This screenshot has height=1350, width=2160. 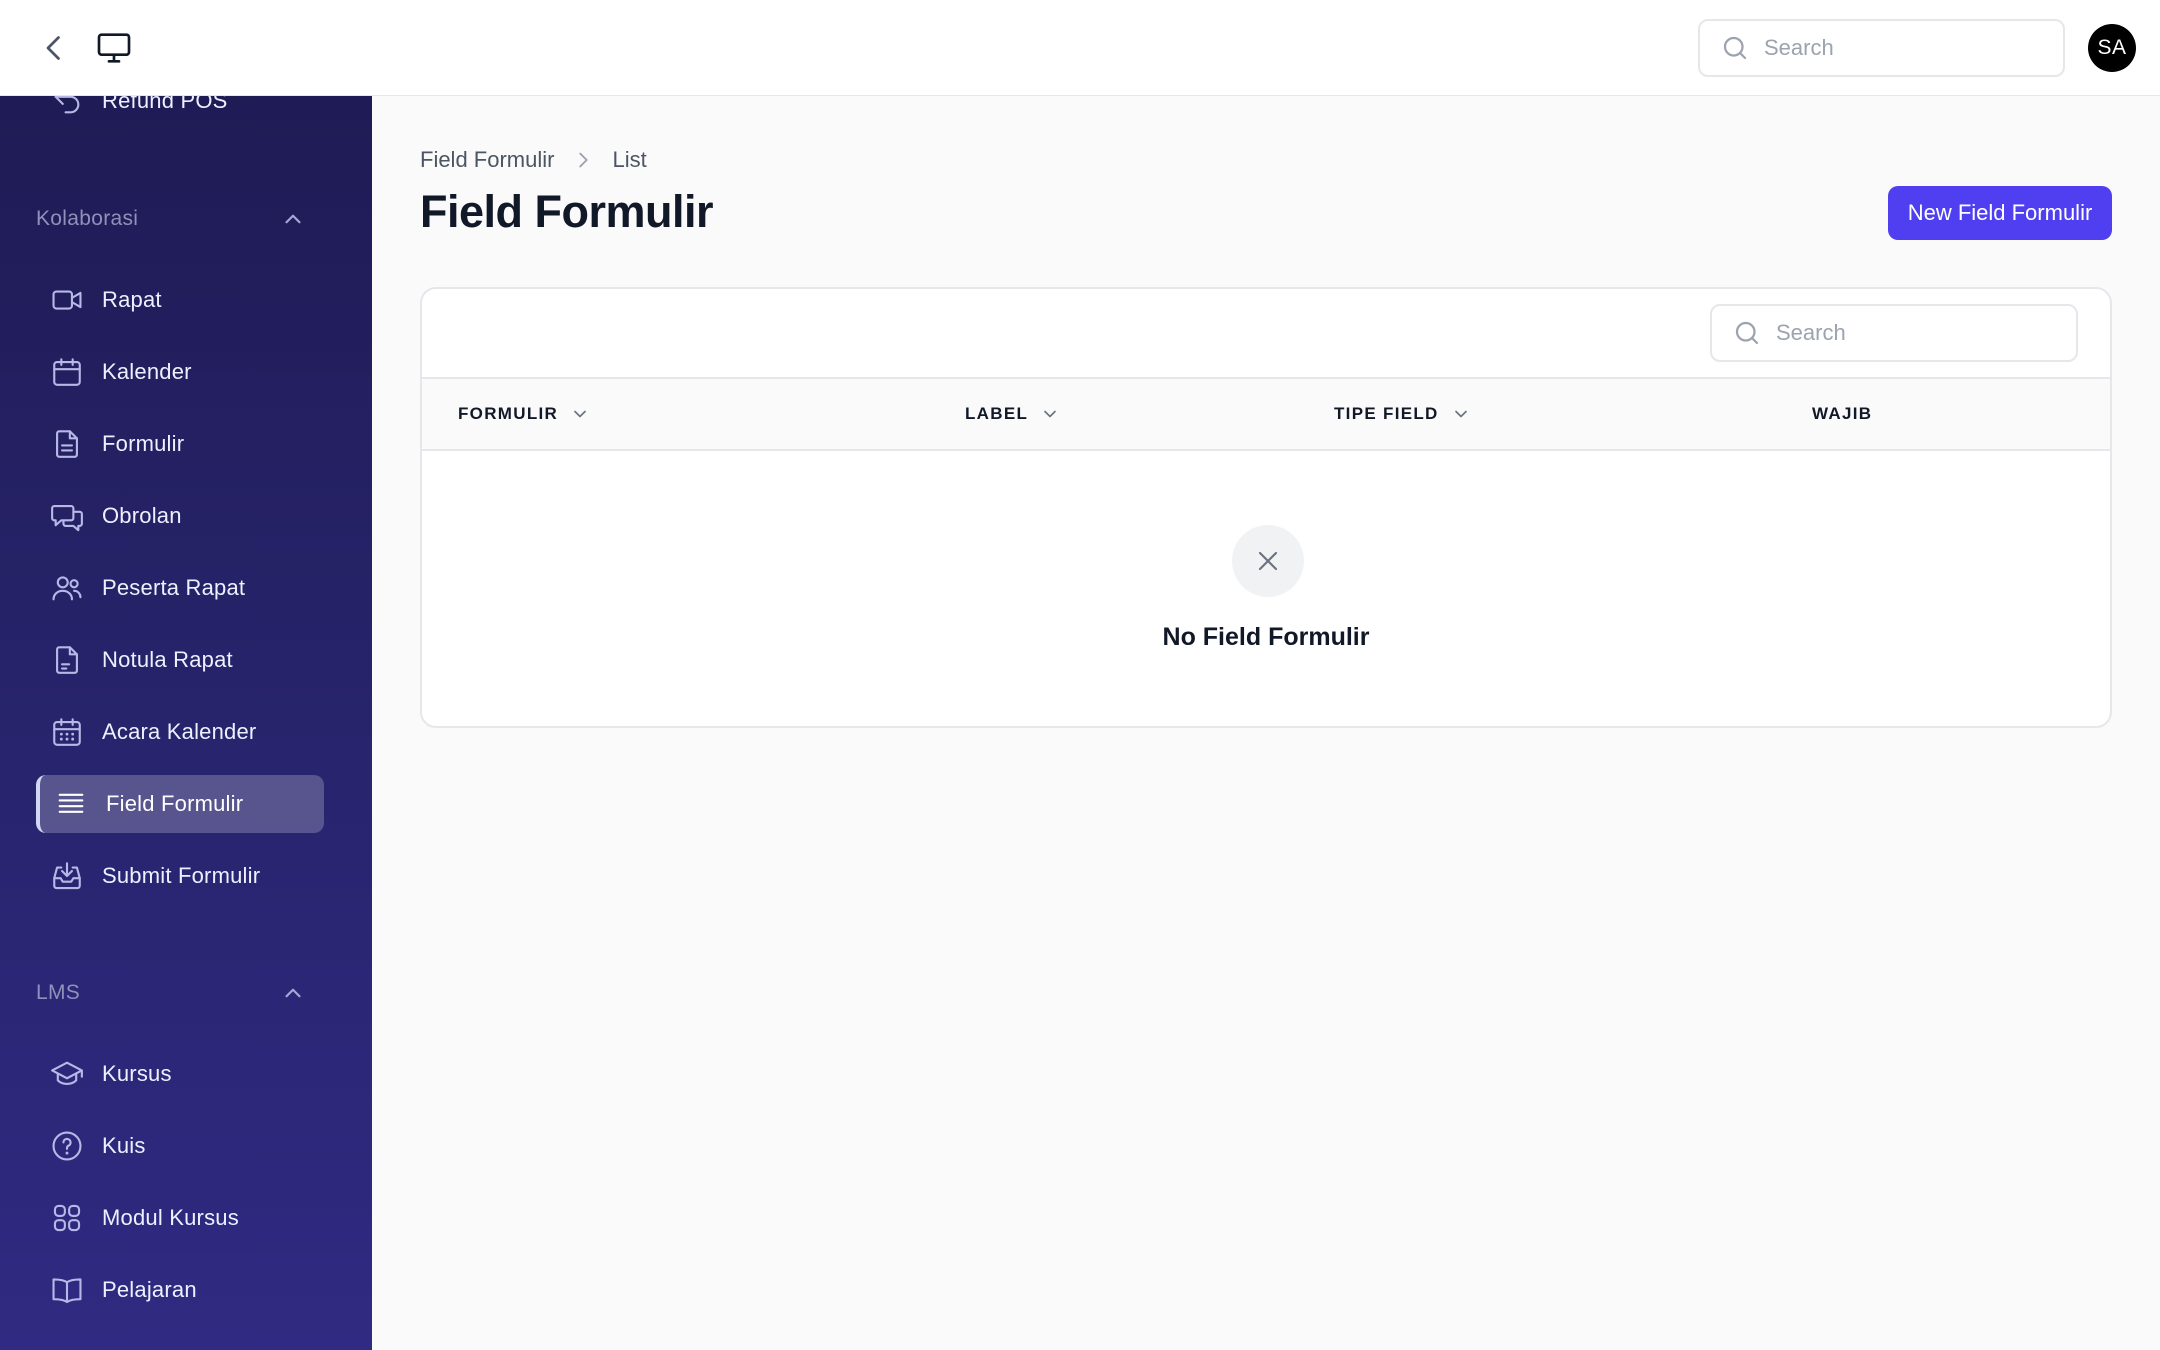 I want to click on chat-icon, so click(x=67, y=516).